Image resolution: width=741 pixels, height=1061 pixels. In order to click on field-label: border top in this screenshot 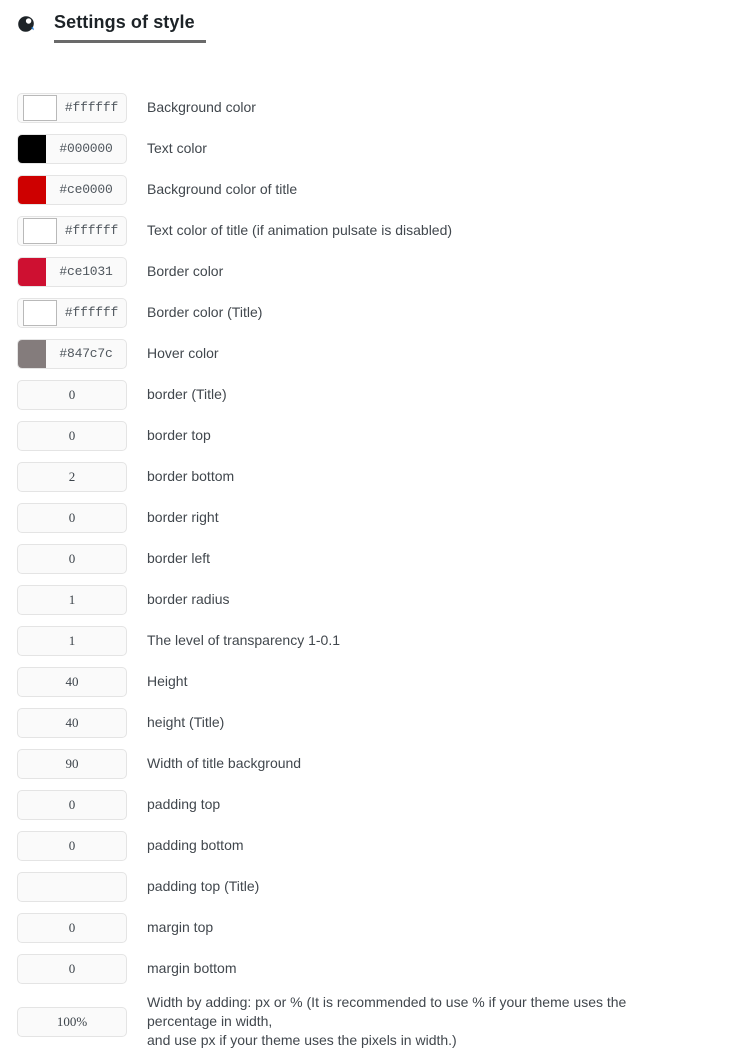, I will do `click(179, 435)`.